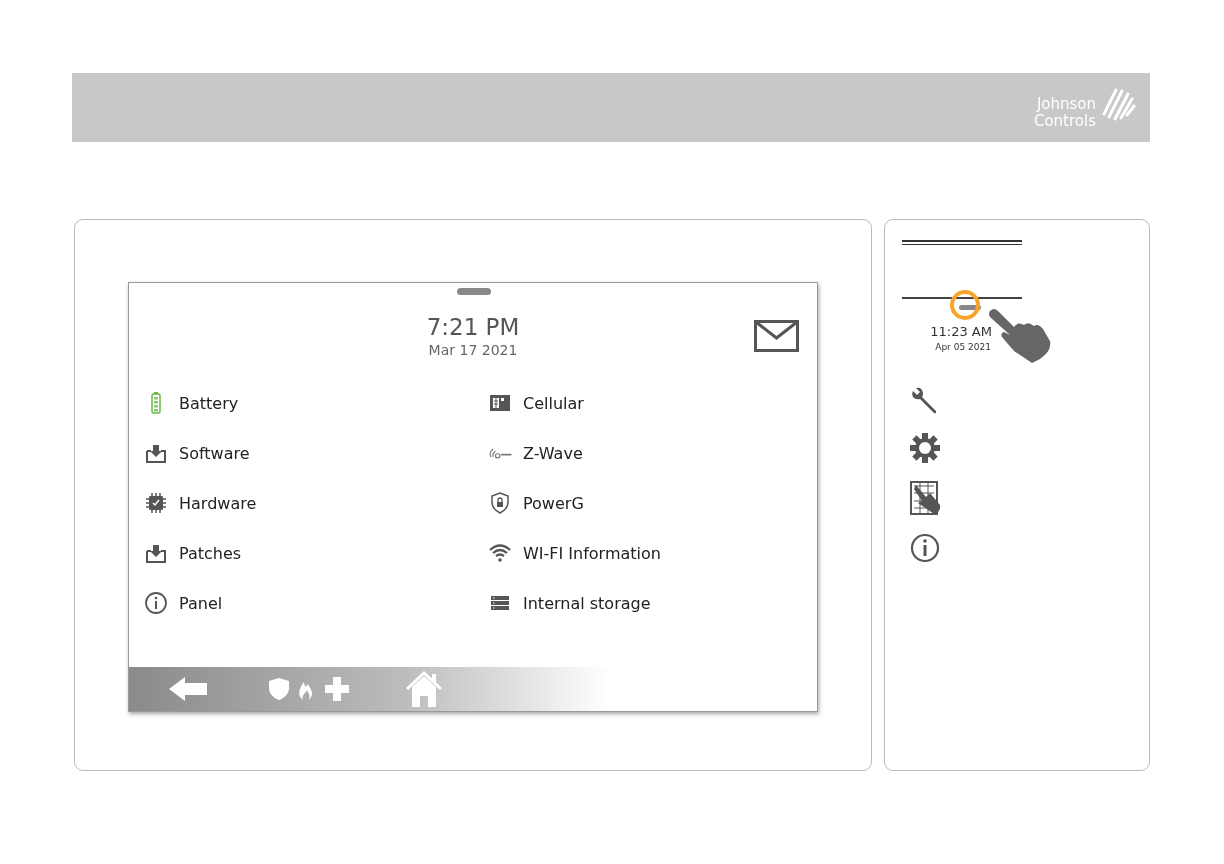 The height and width of the screenshot is (864, 1224). I want to click on clock-time: 7:21 PM, so click(473, 327).